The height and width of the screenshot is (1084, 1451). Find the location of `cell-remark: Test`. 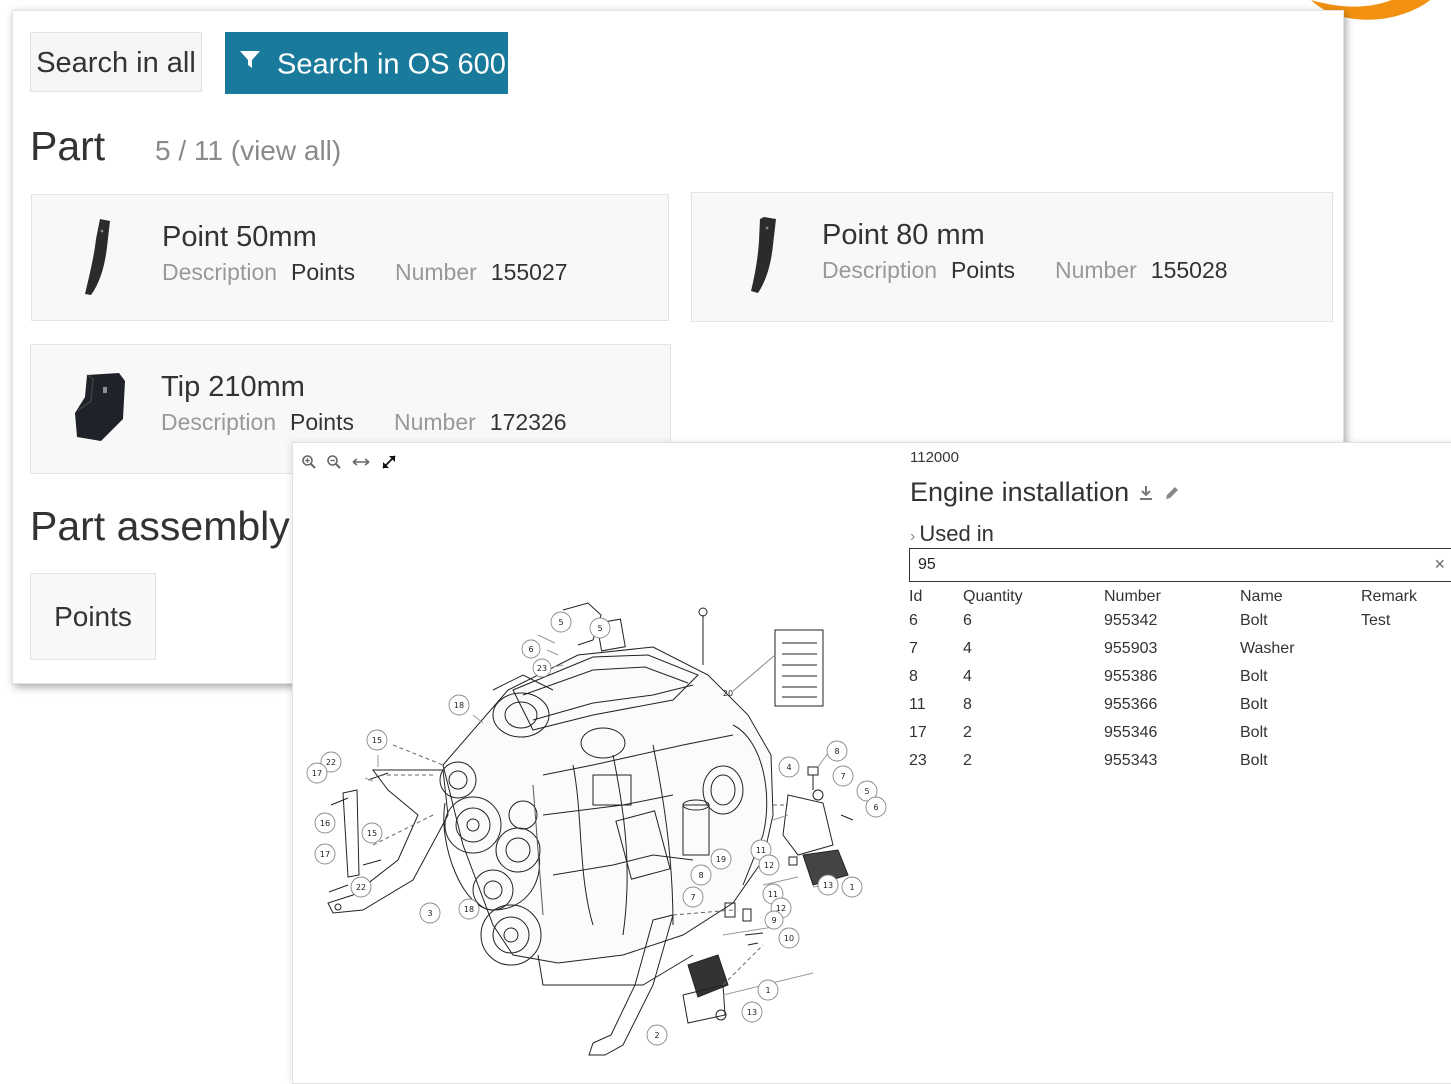

cell-remark: Test is located at coordinates (1376, 620).